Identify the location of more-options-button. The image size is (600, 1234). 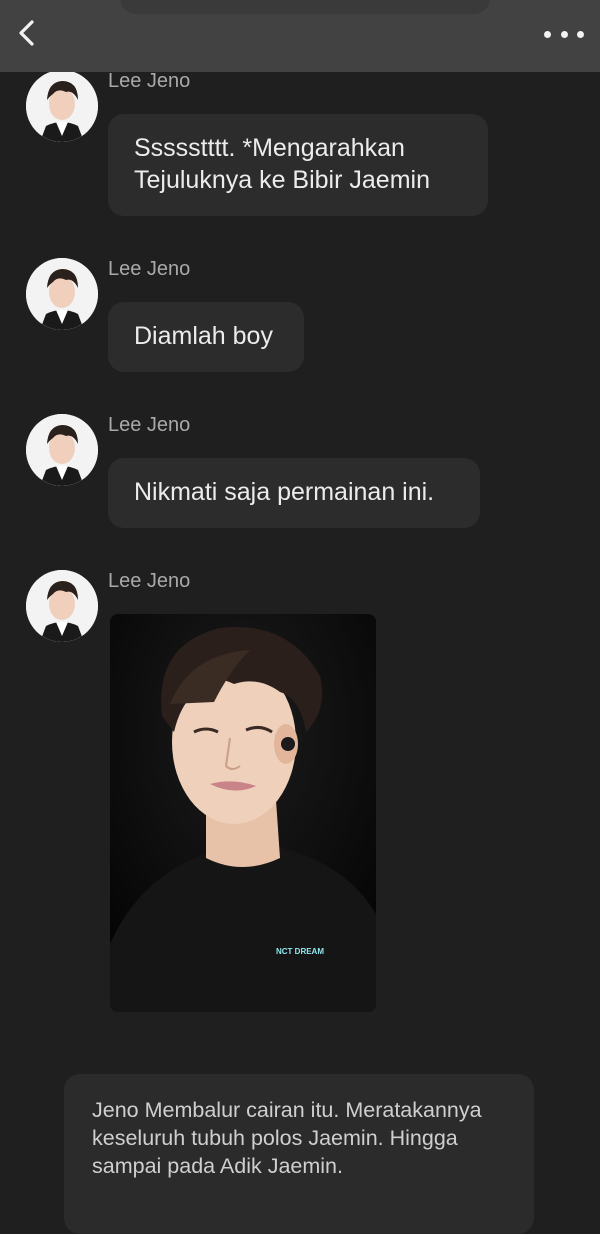
(564, 34).